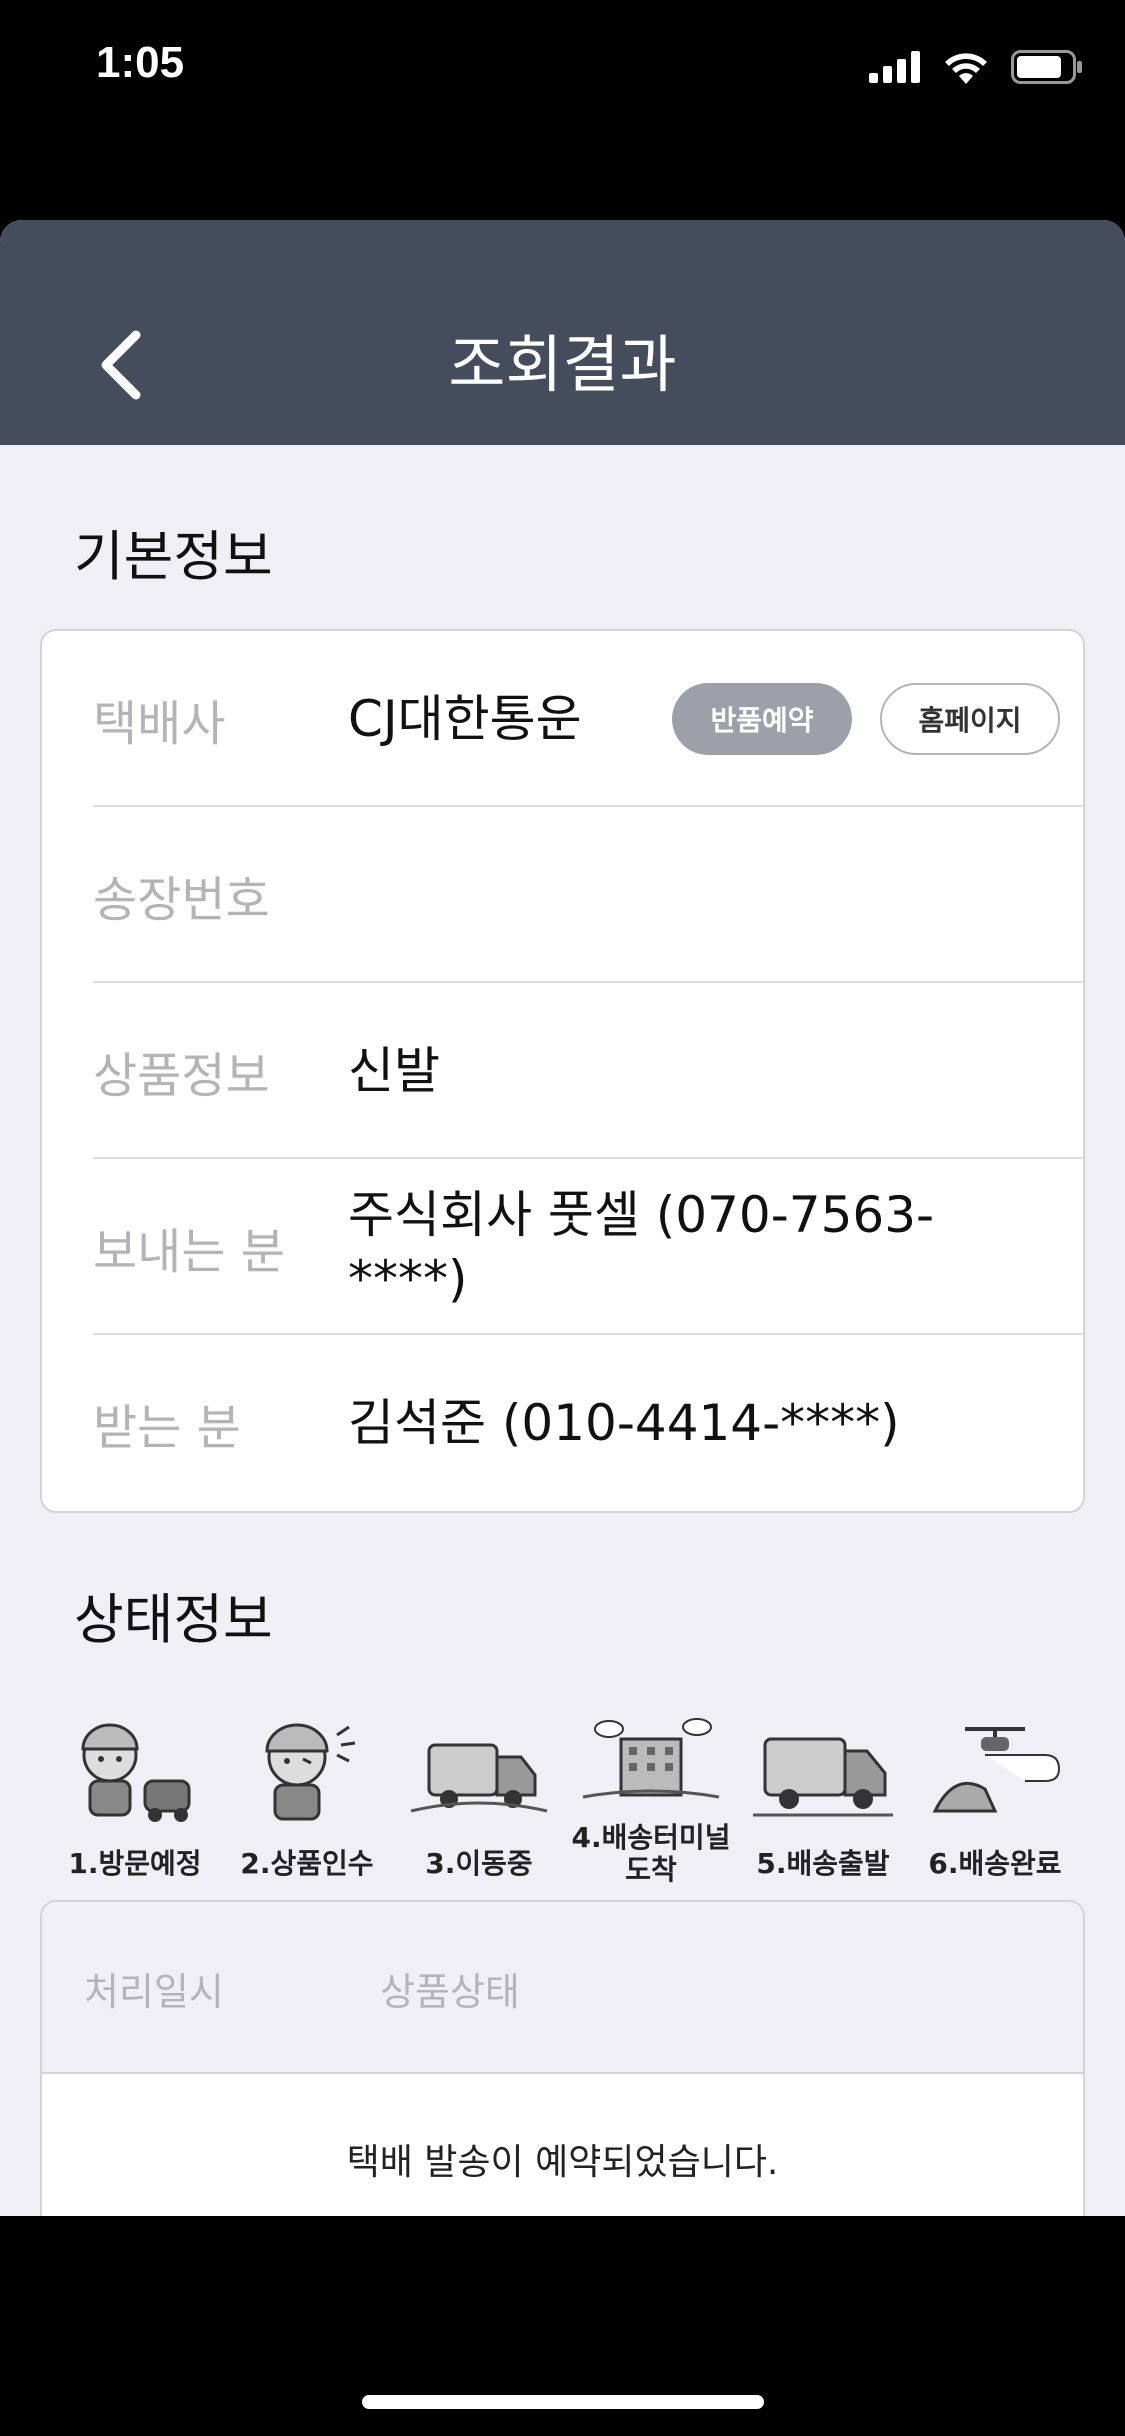 The image size is (1125, 2436). Describe the element at coordinates (894, 67) in the screenshot. I see `signal-icon` at that location.